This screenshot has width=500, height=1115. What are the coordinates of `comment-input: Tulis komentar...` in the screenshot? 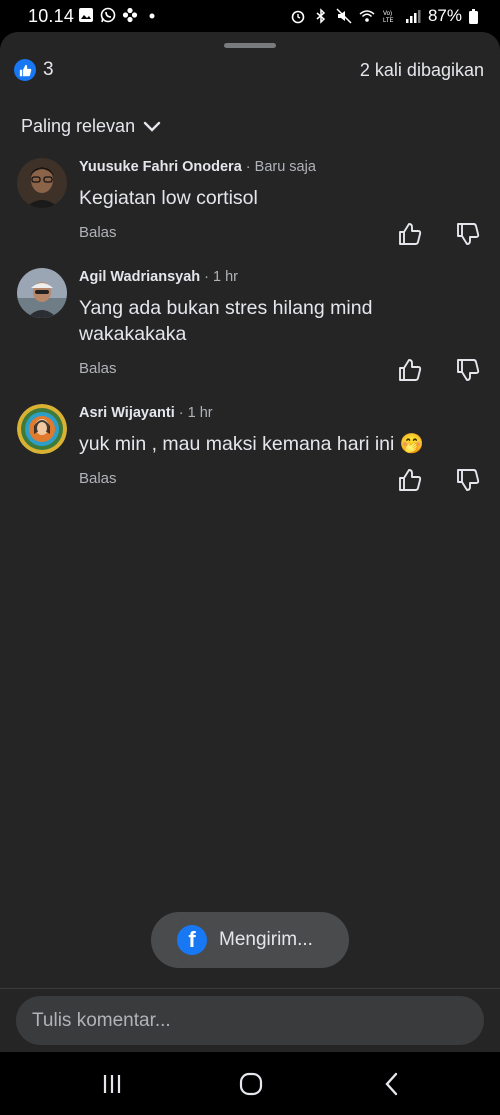 It's located at (250, 1020).